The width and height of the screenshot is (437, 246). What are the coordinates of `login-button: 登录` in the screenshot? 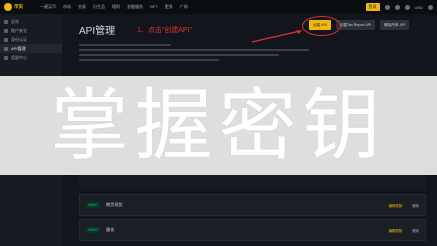 It's located at (372, 7).